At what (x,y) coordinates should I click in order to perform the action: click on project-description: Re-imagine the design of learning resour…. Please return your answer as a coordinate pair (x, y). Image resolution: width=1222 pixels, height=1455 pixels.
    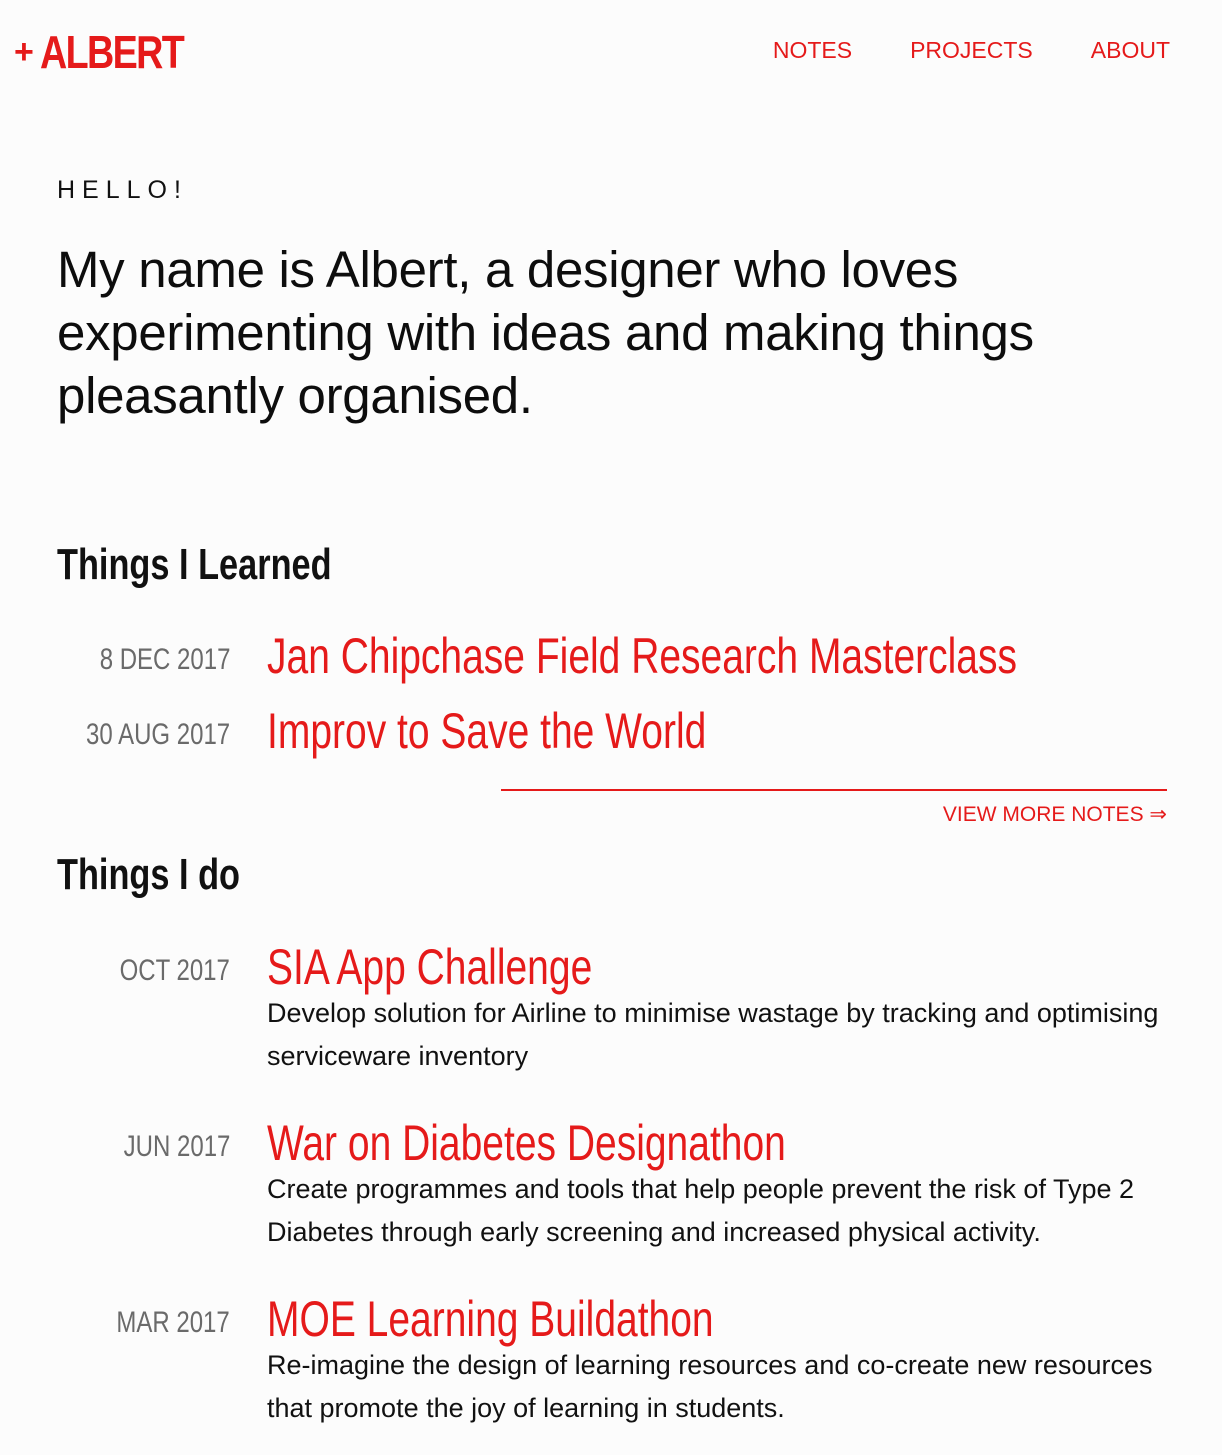
    Looking at the image, I should click on (710, 1386).